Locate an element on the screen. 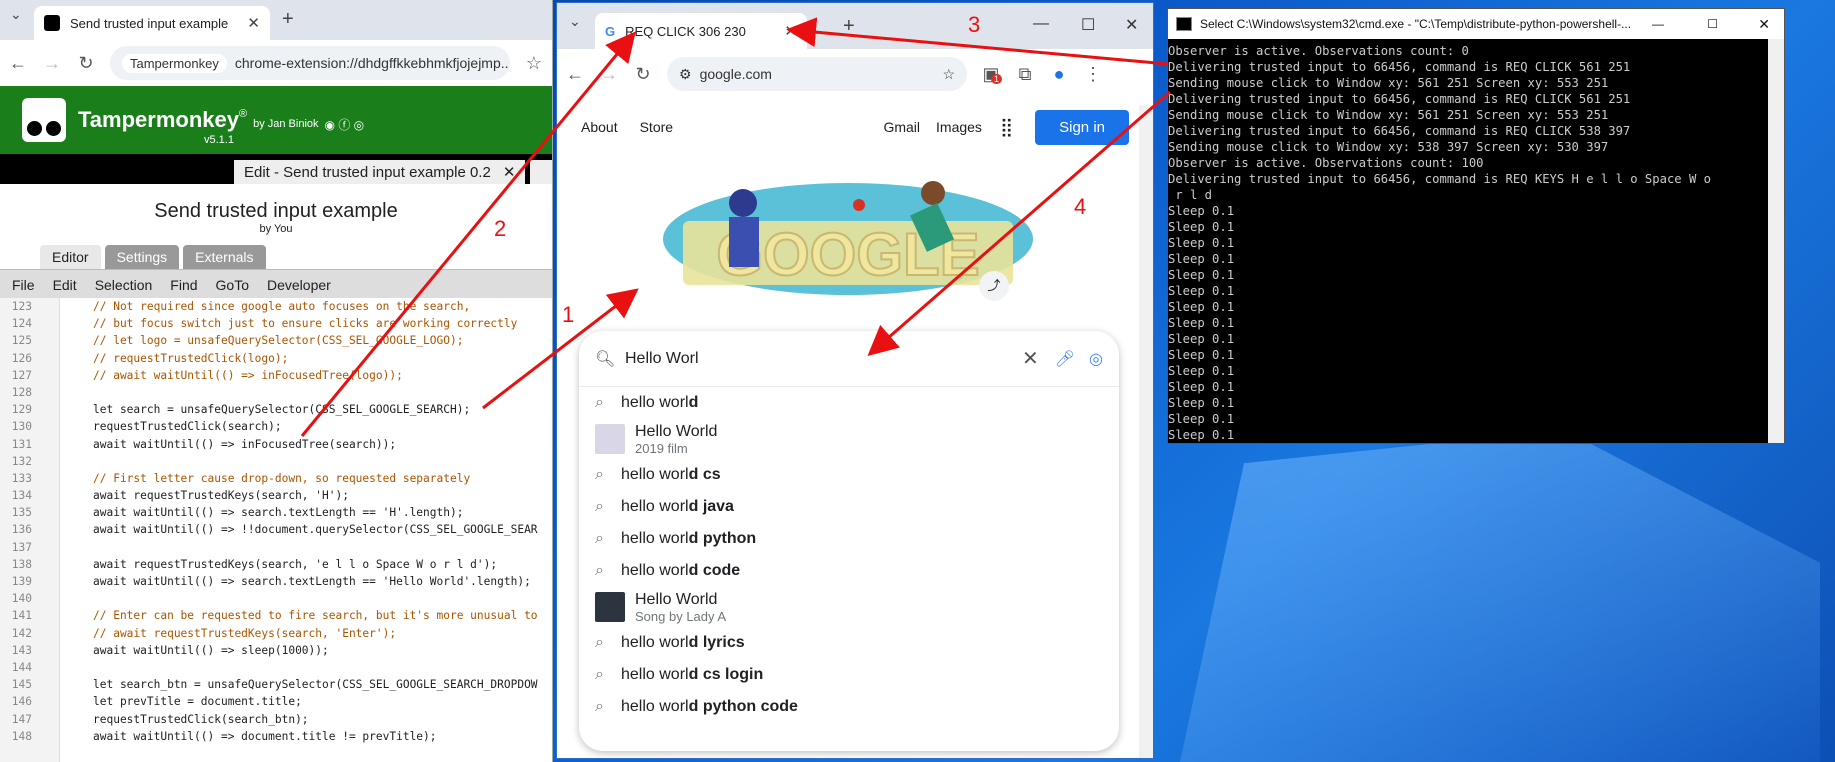 The width and height of the screenshot is (1835, 762). line-number: 126 is located at coordinates (21, 358).